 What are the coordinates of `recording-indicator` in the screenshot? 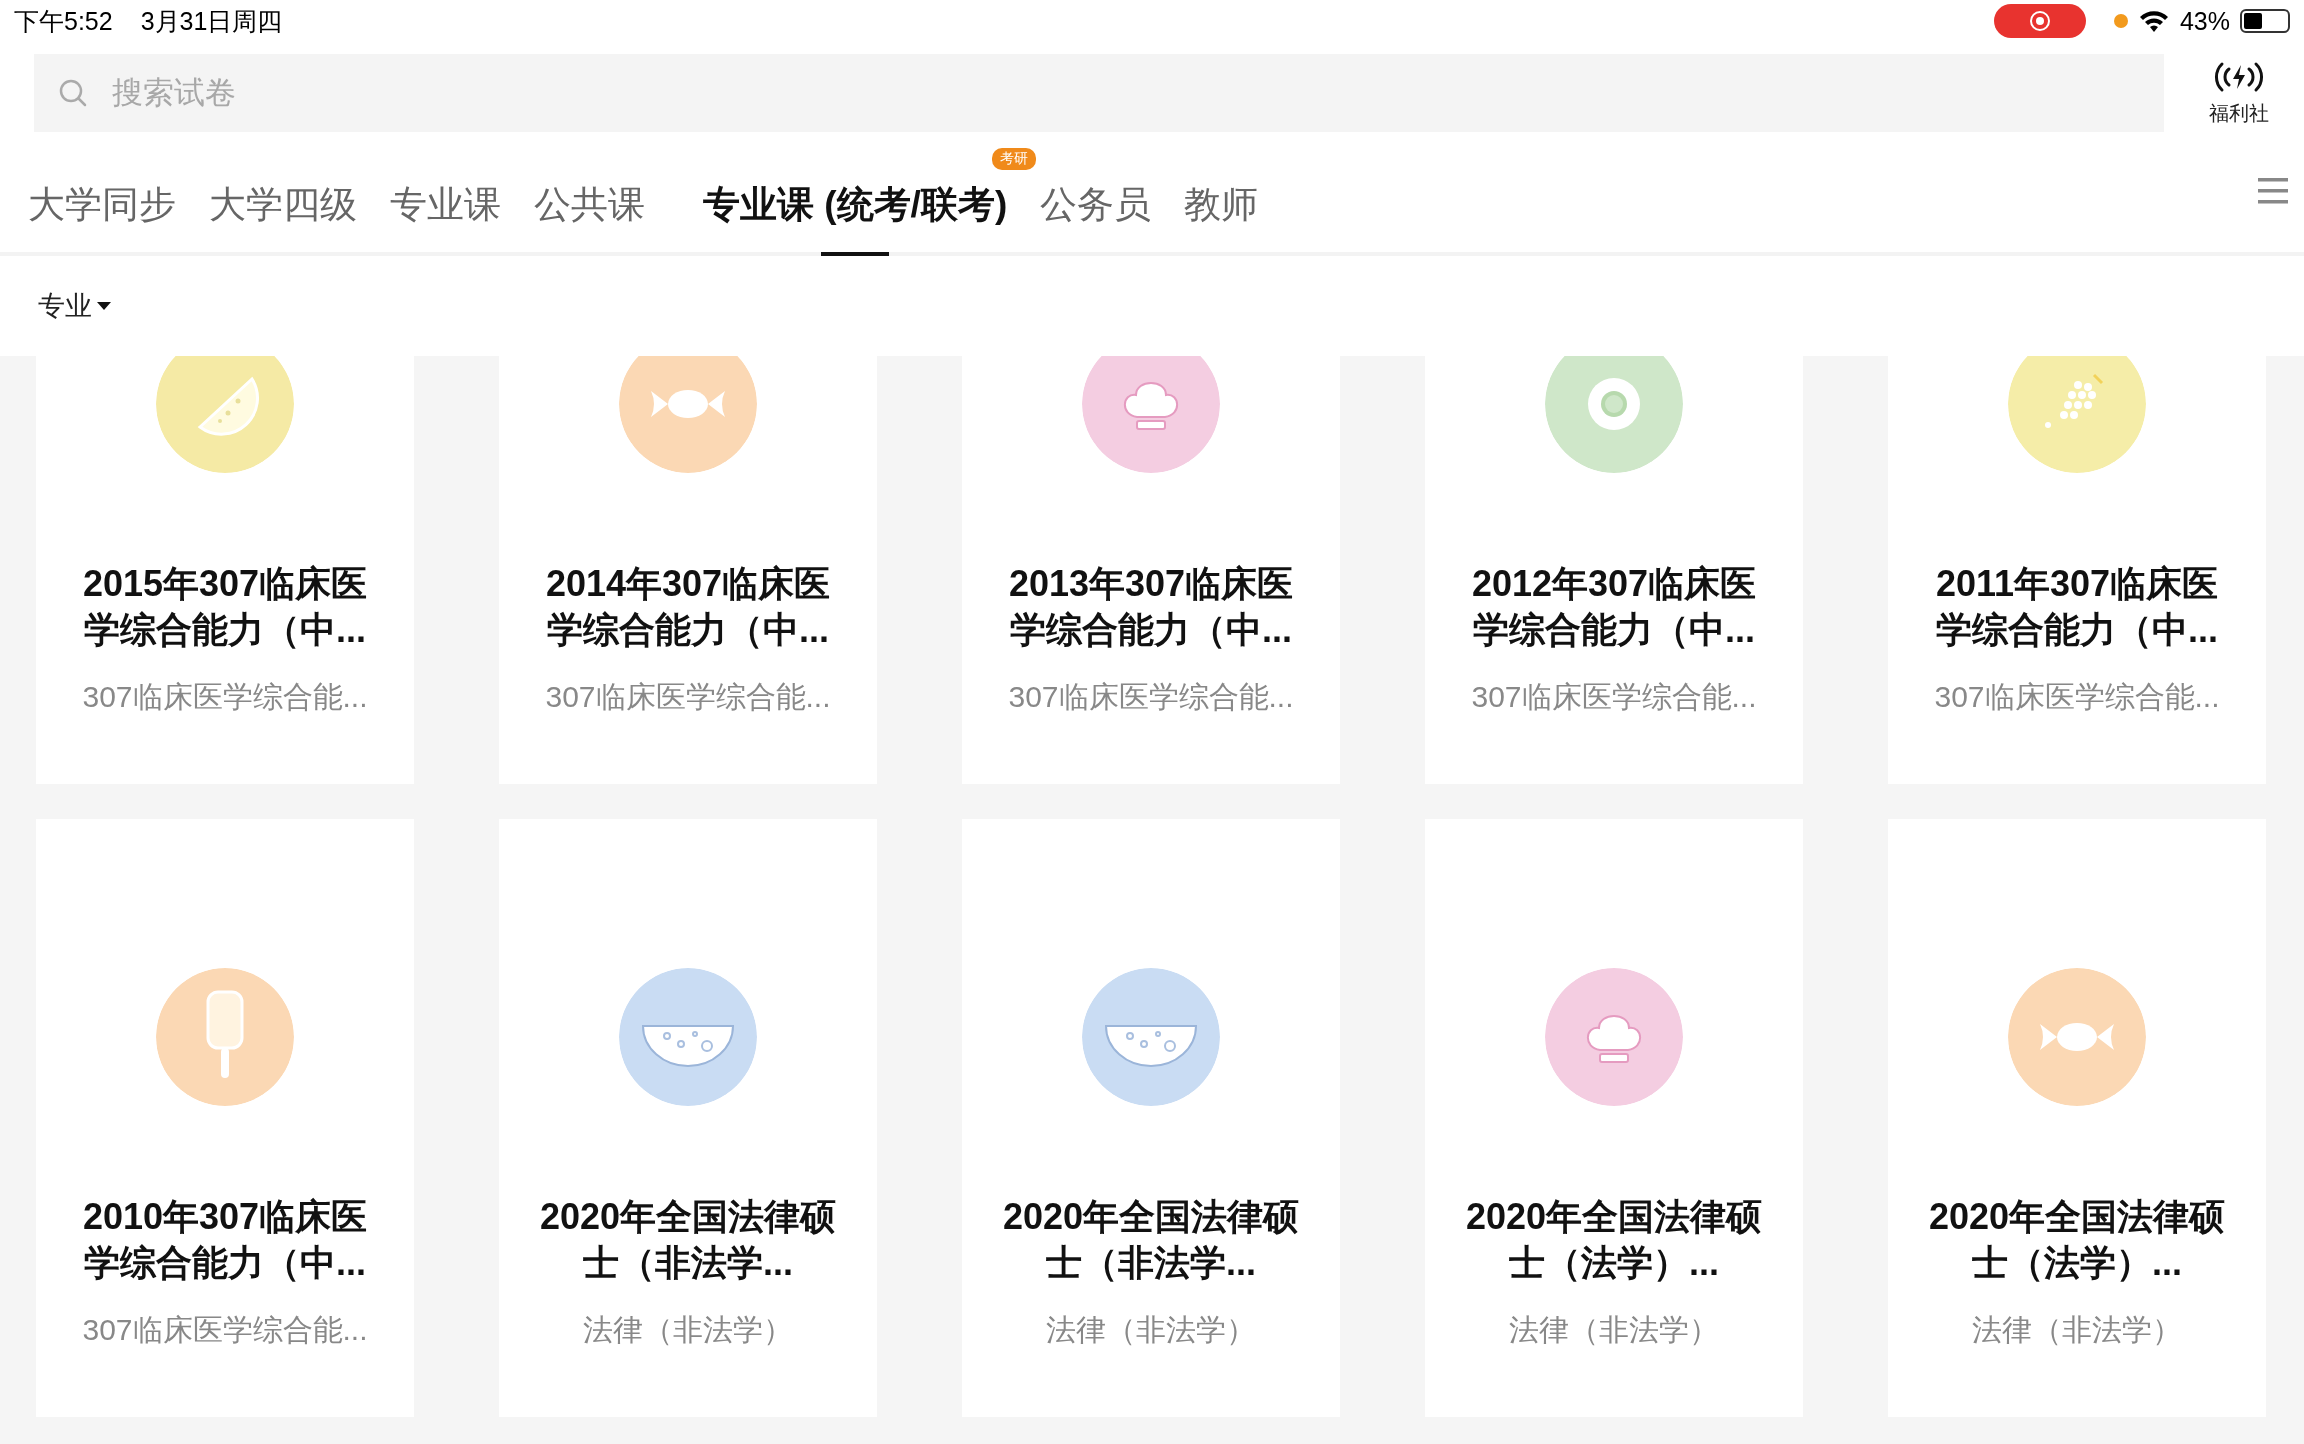 It's located at (2039, 21).